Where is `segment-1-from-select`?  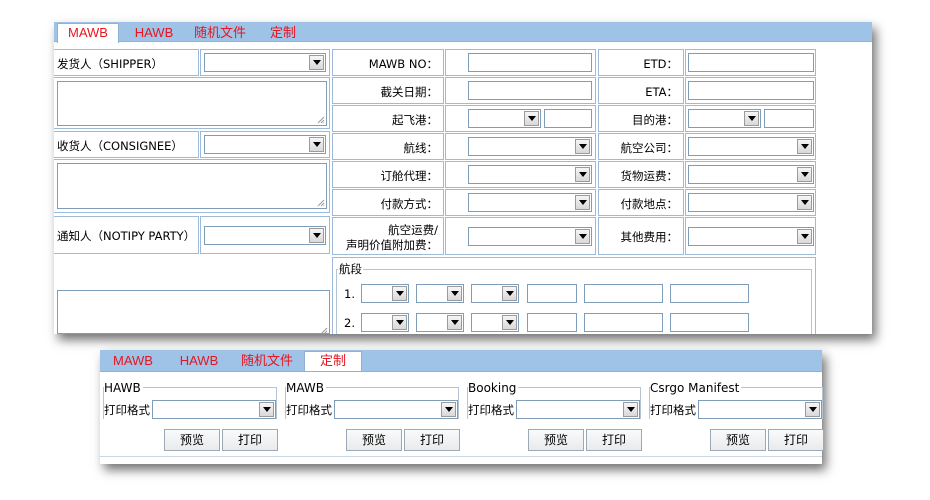 segment-1-from-select is located at coordinates (385, 293).